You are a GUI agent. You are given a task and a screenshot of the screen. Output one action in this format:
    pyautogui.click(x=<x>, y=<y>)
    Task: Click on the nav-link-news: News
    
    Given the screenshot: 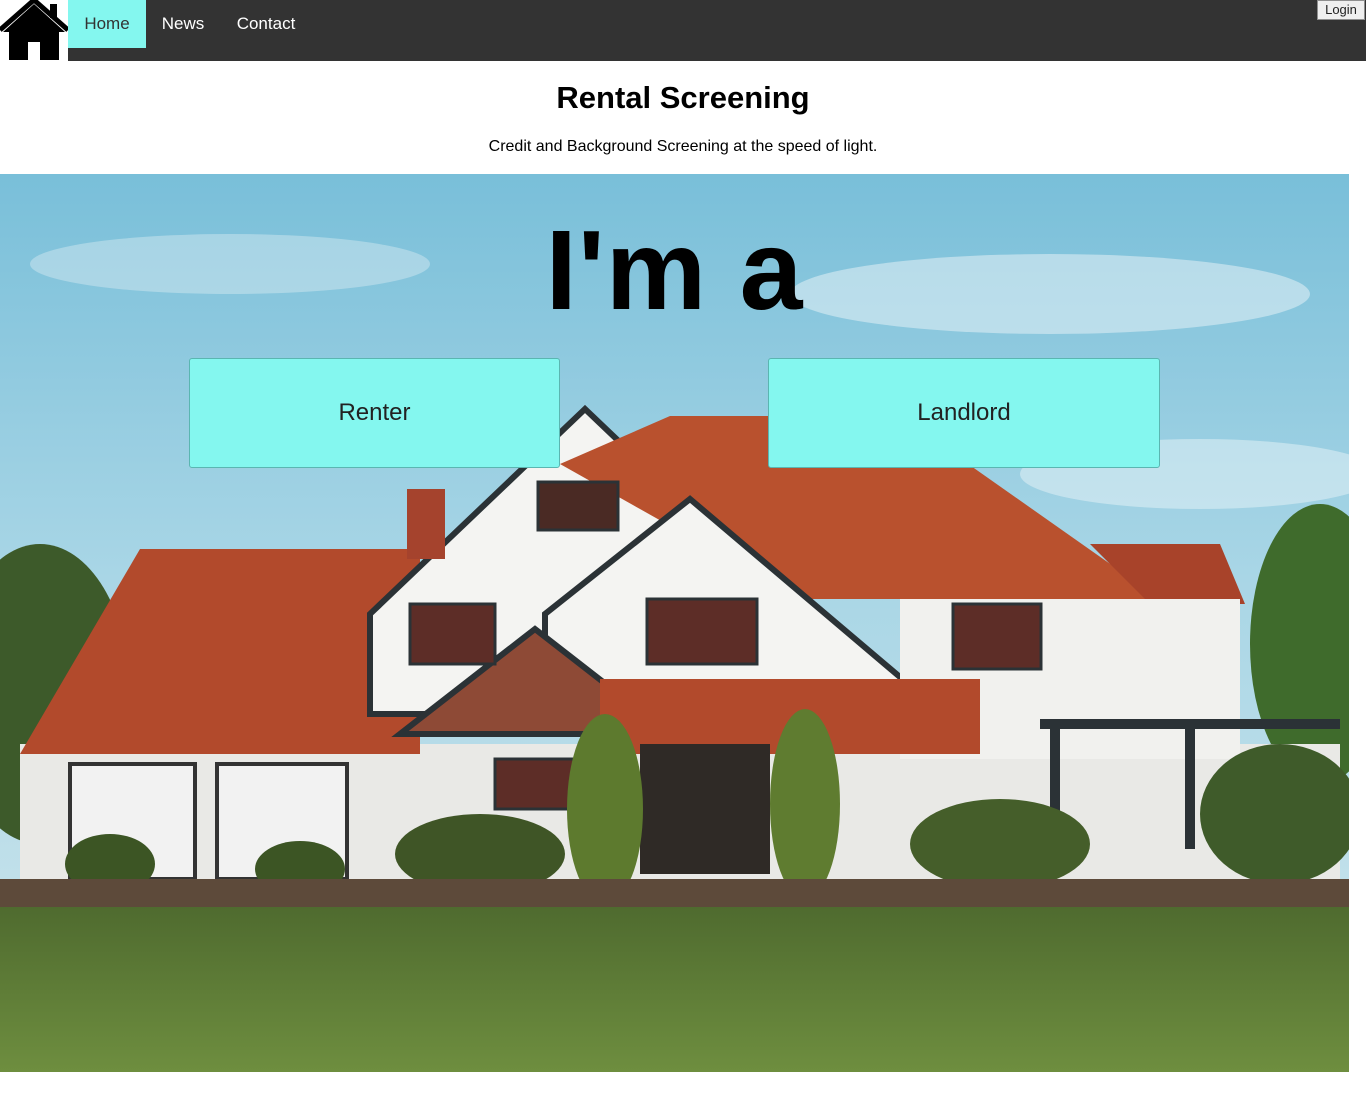 What is the action you would take?
    pyautogui.click(x=183, y=24)
    